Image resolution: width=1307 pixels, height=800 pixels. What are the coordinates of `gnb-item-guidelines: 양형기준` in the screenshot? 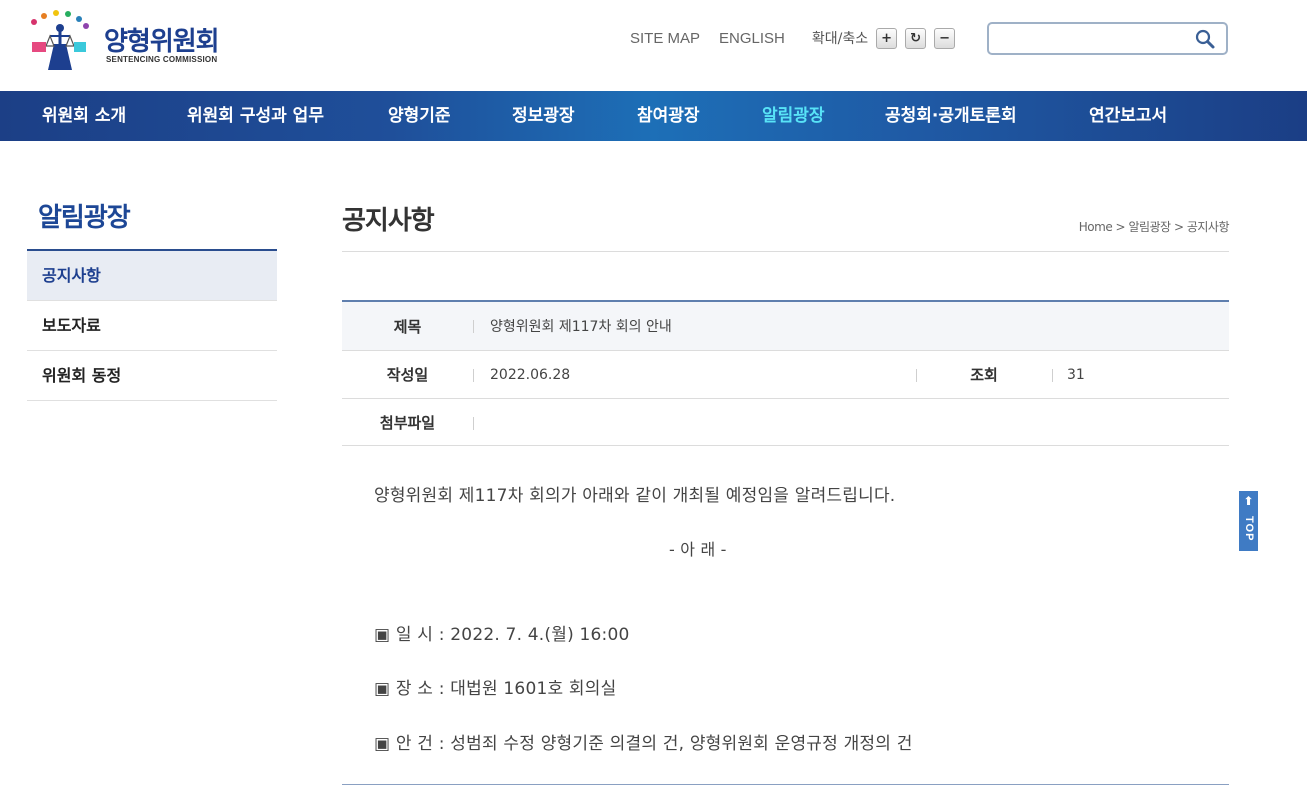 It's located at (419, 116).